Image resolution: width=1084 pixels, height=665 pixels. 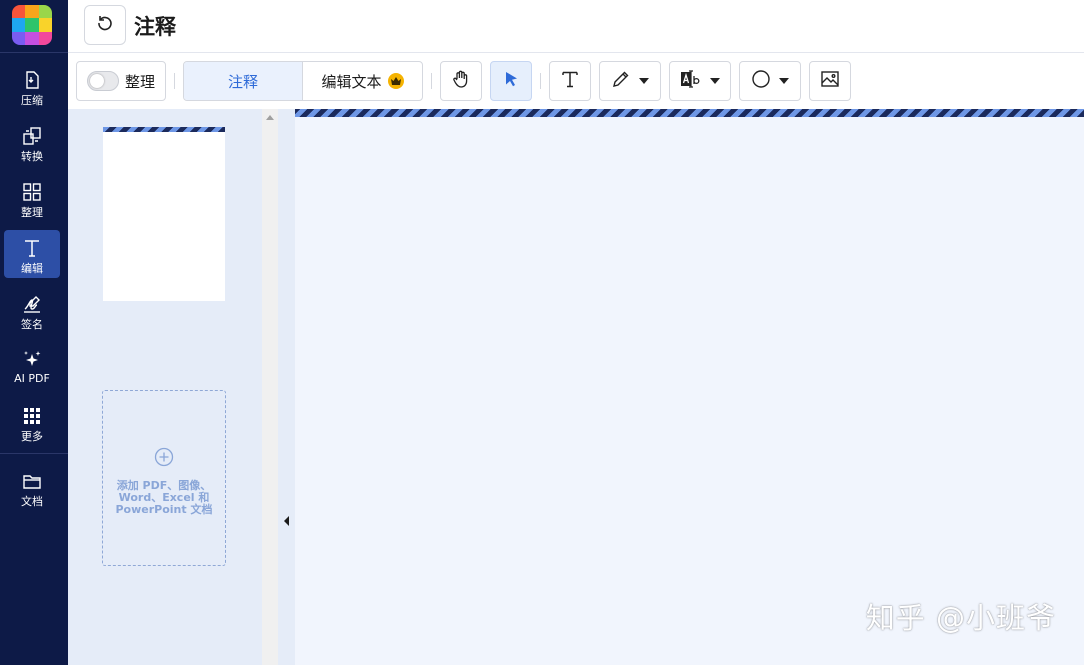 I want to click on sidebar-item-more: 更多, so click(x=32, y=422).